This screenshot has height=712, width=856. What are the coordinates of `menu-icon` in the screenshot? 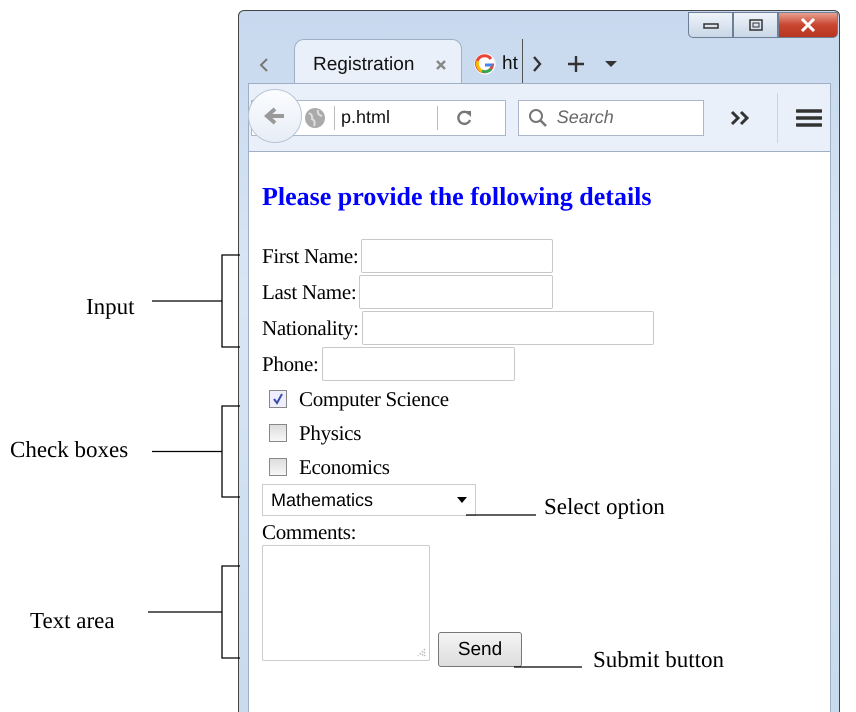 It's located at (809, 118).